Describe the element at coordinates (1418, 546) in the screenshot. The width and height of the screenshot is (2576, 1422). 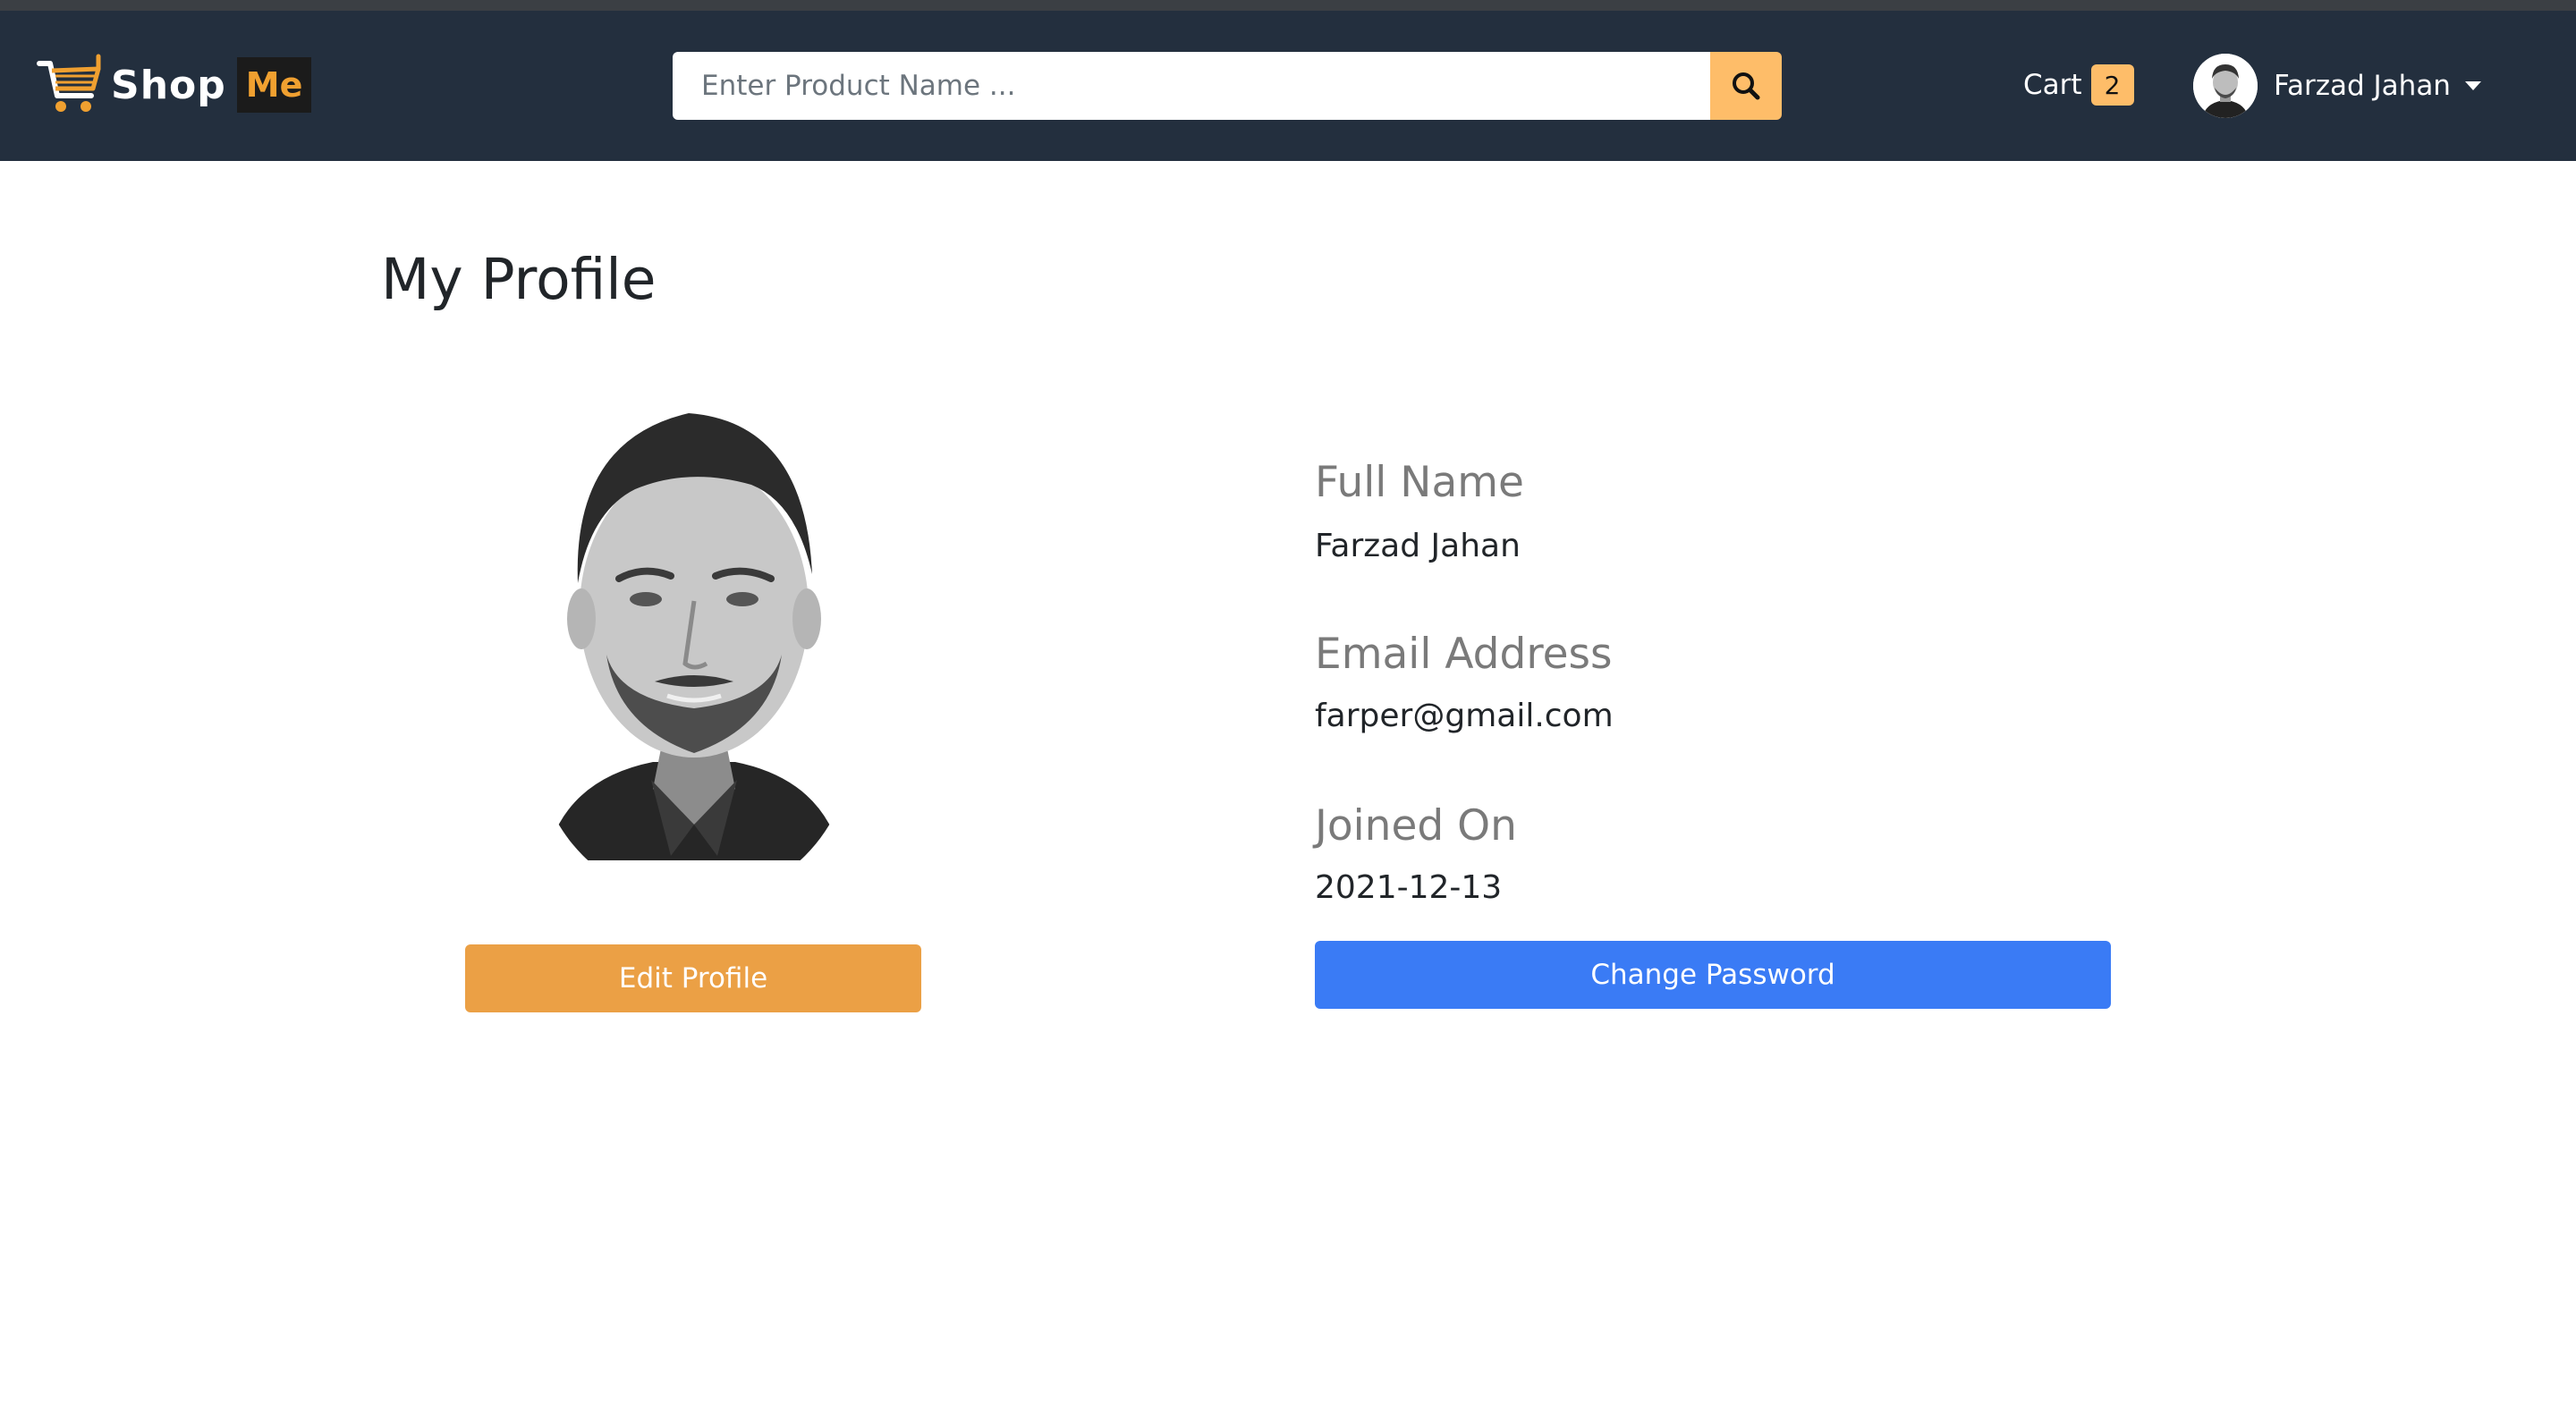
I see `full-name-value: Farzad Jahan` at that location.